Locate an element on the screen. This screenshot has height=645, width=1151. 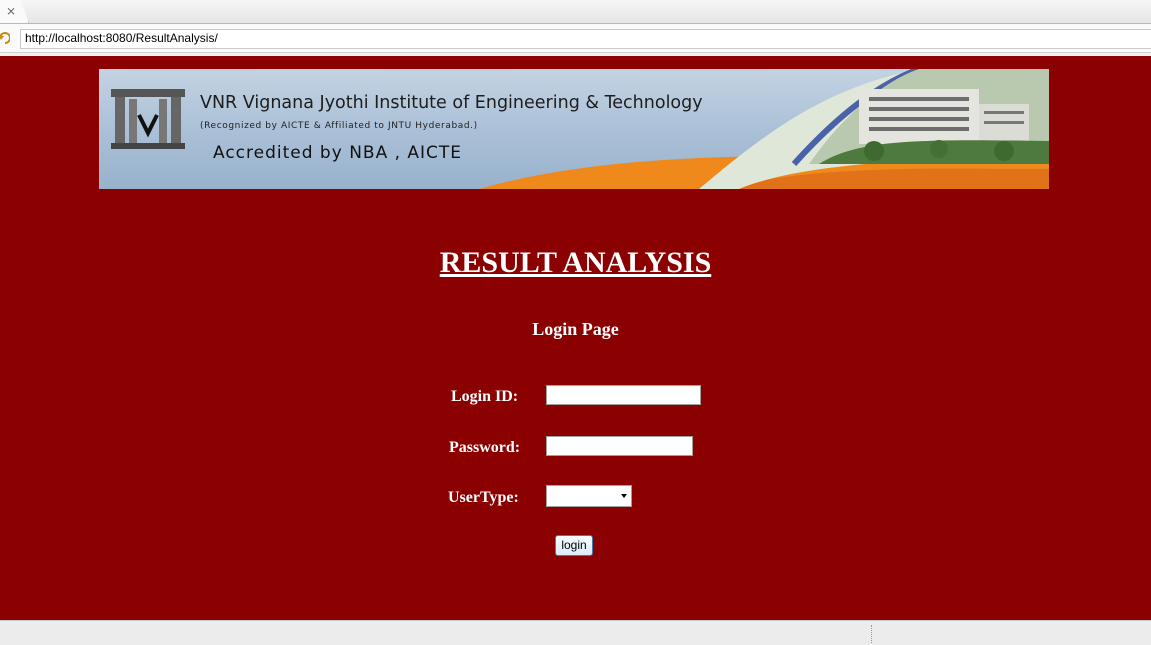
page-subtitle: Login Page is located at coordinates (575, 329).